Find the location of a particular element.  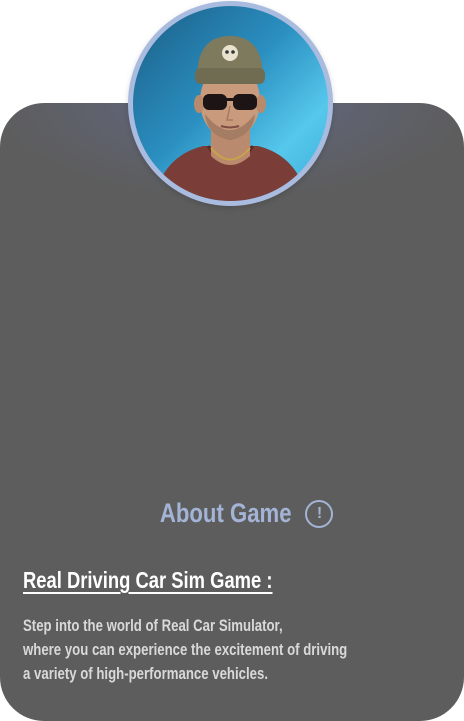

character-portrait-icon is located at coordinates (230, 118).